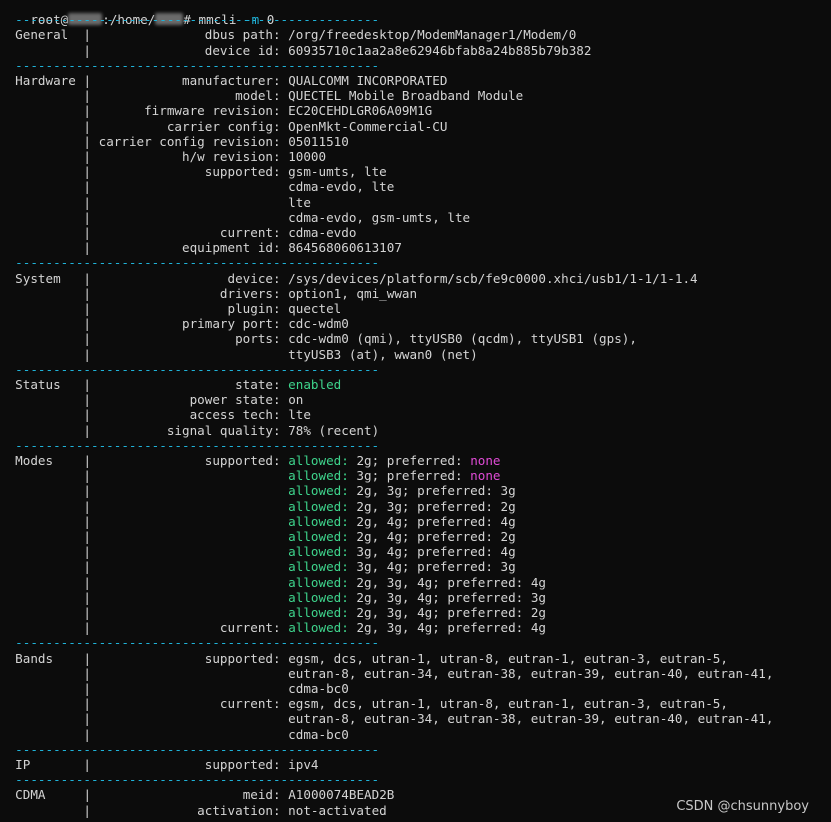 This screenshot has width=831, height=822. I want to click on field-value: 10000, so click(307, 156).